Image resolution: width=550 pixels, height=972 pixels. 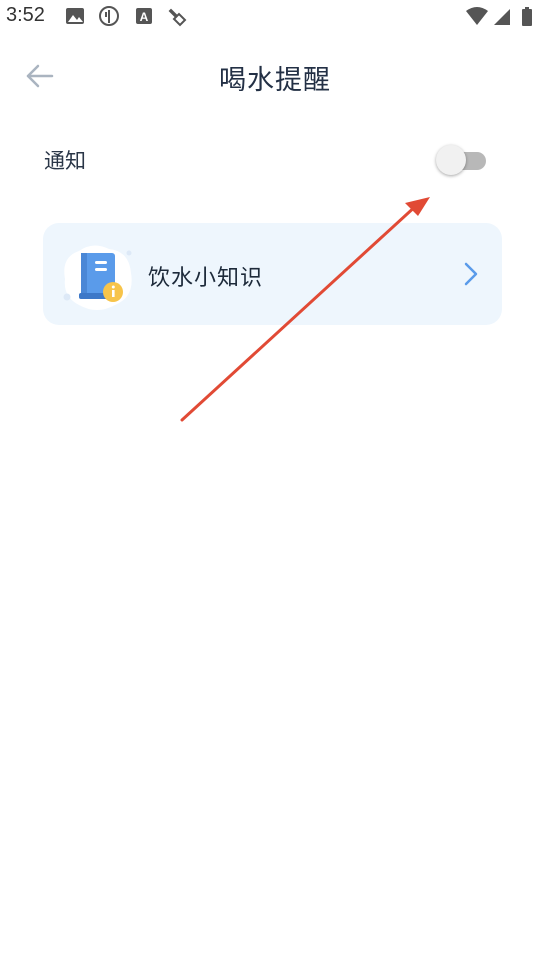 What do you see at coordinates (477, 16) in the screenshot?
I see `wifi-icon` at bounding box center [477, 16].